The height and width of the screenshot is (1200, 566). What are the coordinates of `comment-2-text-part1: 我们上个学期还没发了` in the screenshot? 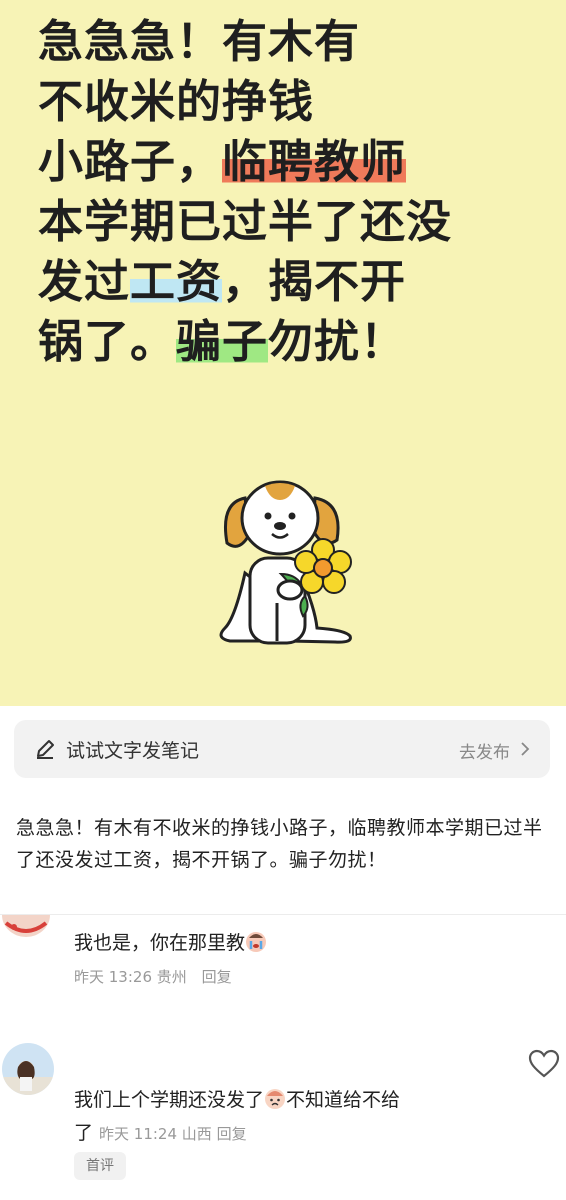 It's located at (169, 1100).